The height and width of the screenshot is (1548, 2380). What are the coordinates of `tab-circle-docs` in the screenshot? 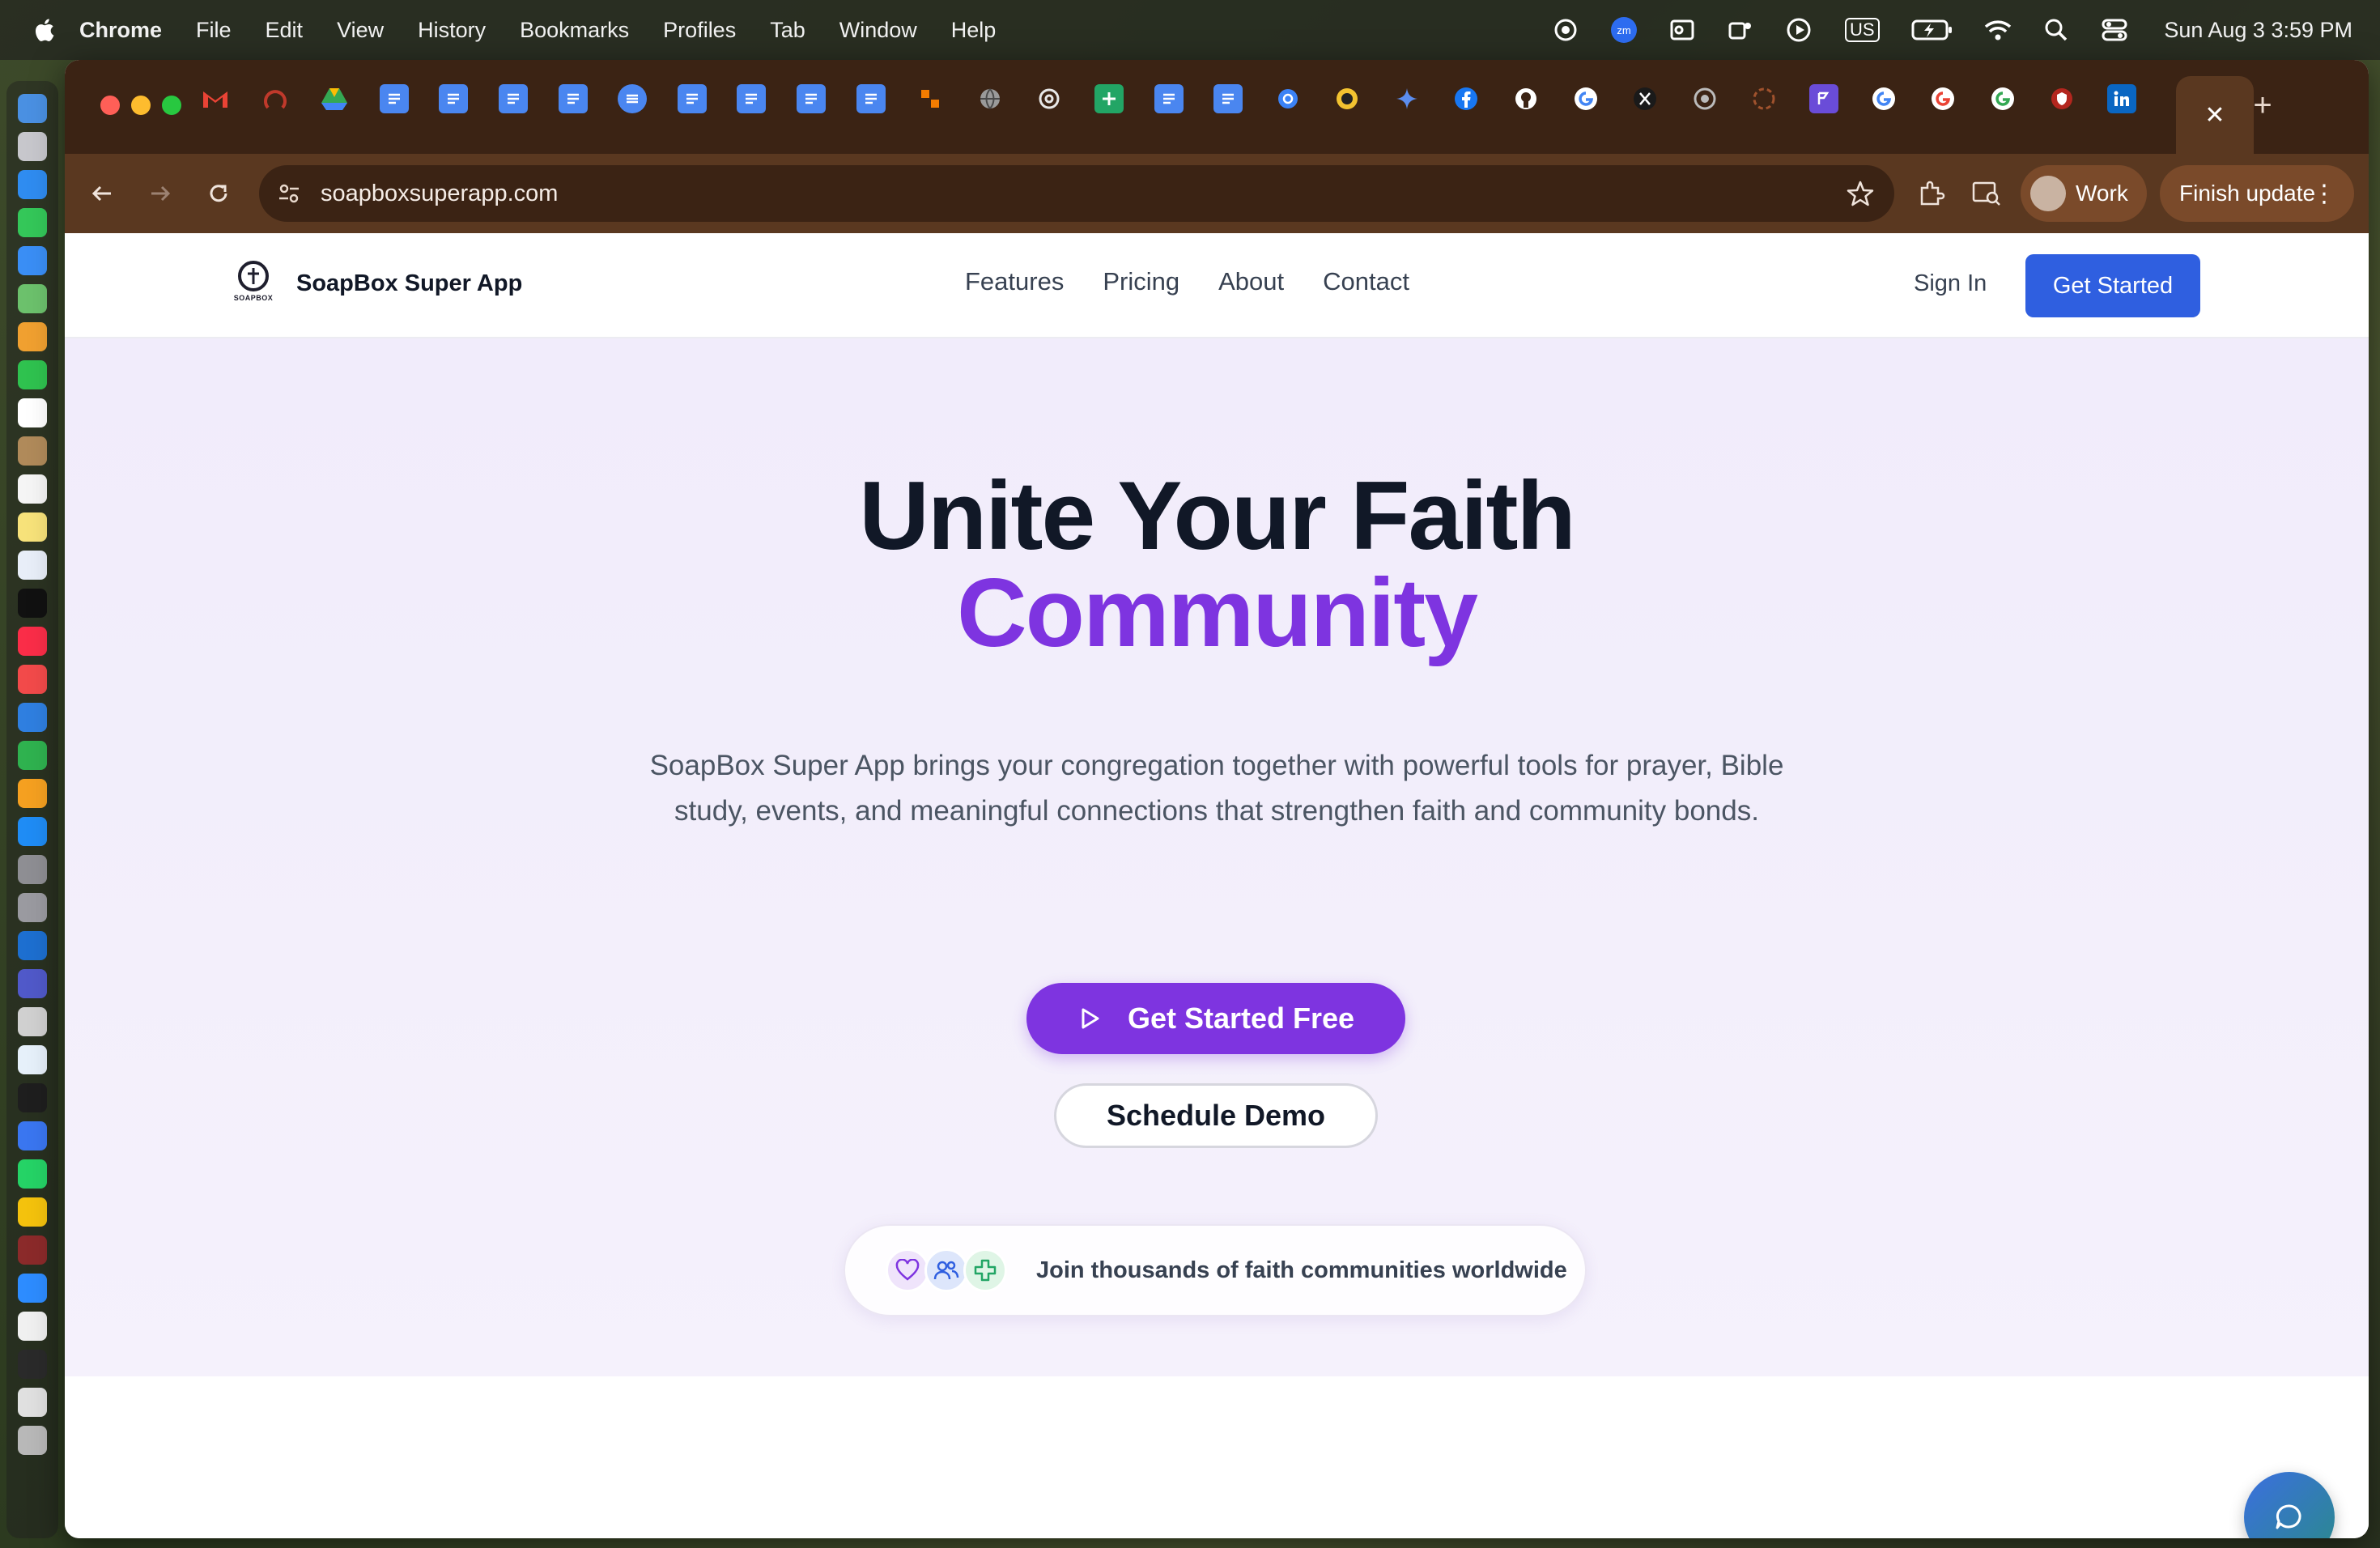 It's located at (633, 99).